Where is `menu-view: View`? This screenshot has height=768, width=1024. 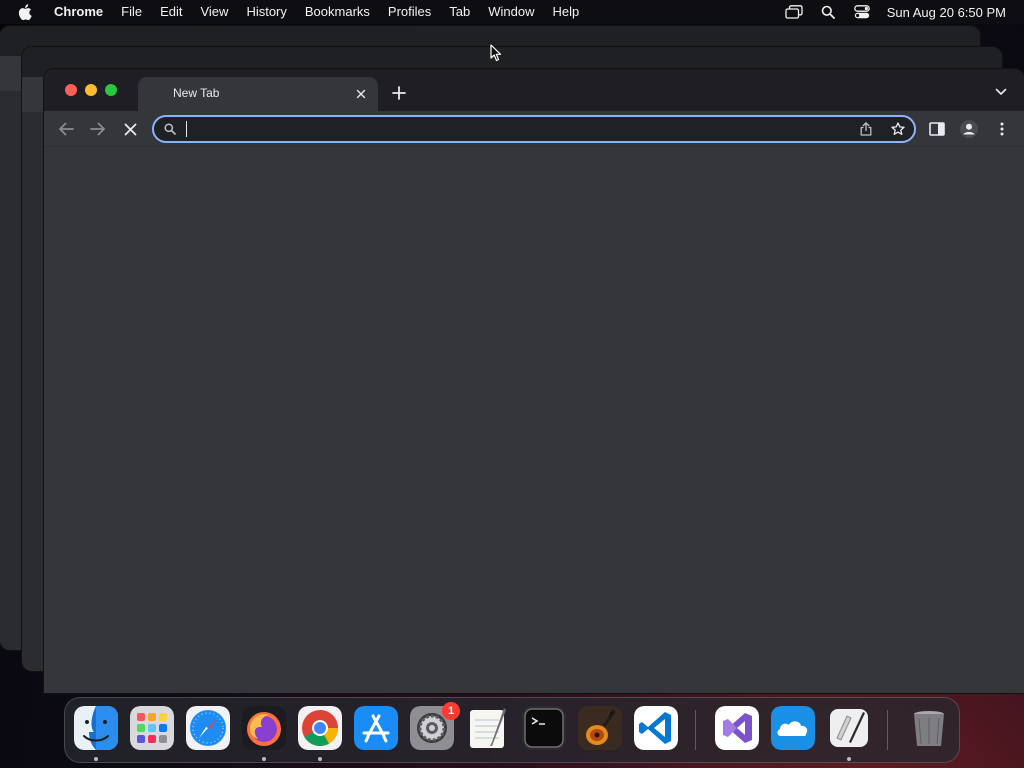
menu-view: View is located at coordinates (214, 12).